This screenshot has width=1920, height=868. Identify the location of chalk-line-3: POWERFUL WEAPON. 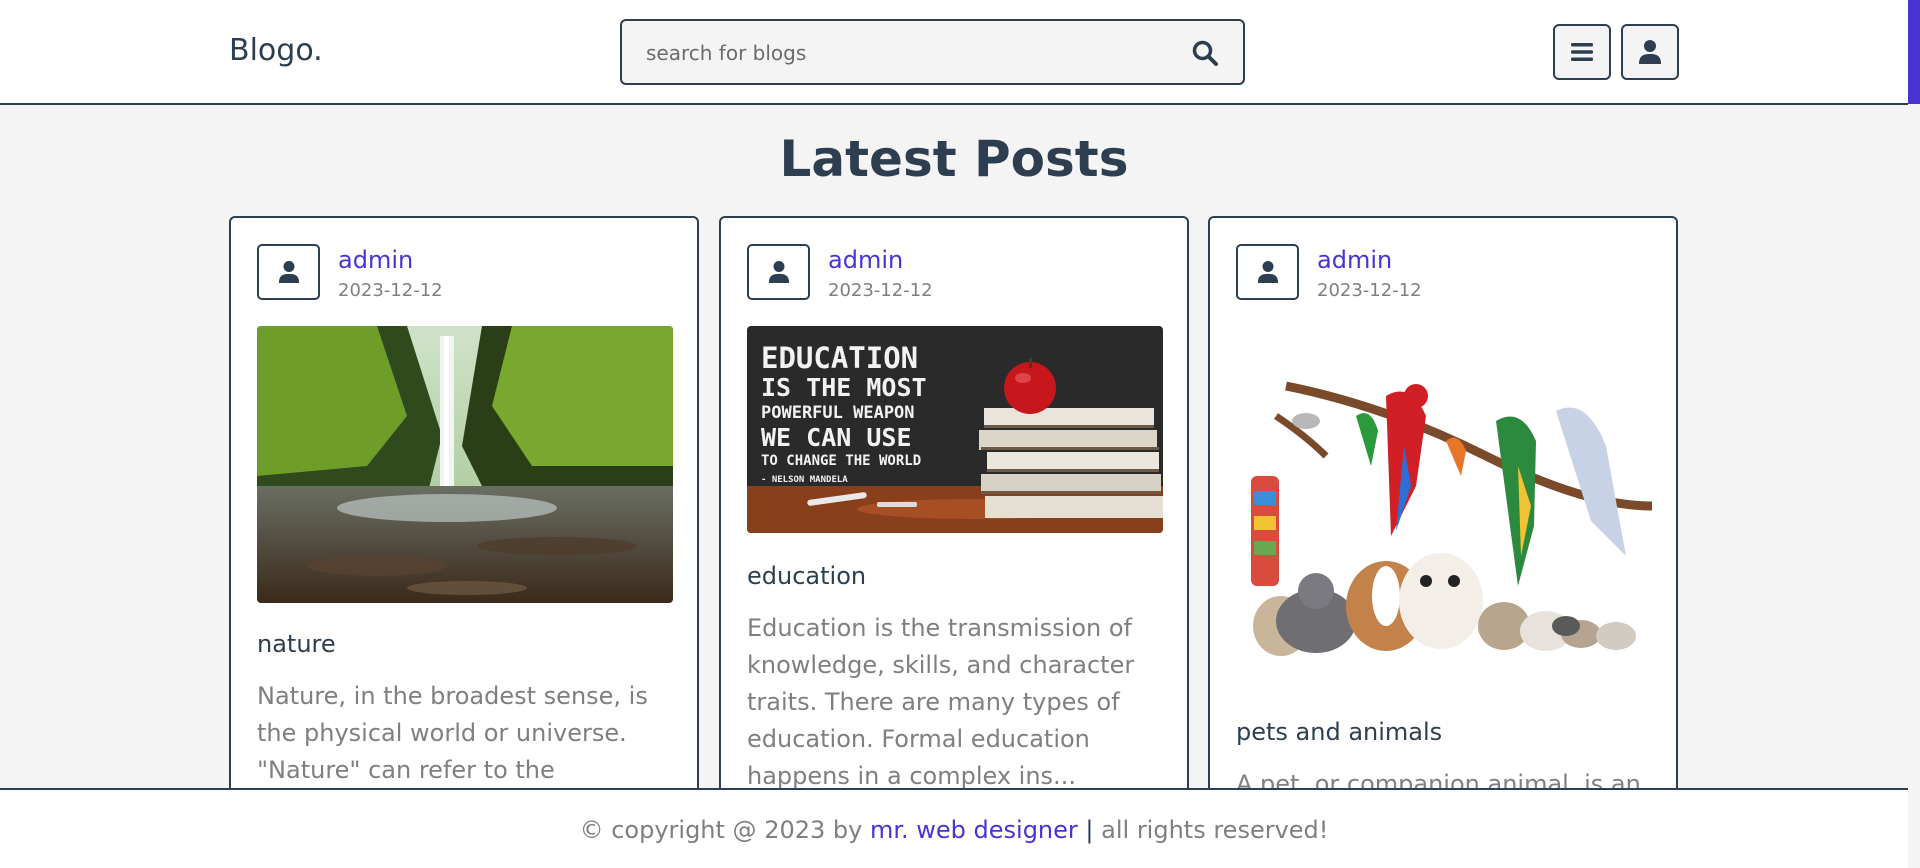
(838, 413).